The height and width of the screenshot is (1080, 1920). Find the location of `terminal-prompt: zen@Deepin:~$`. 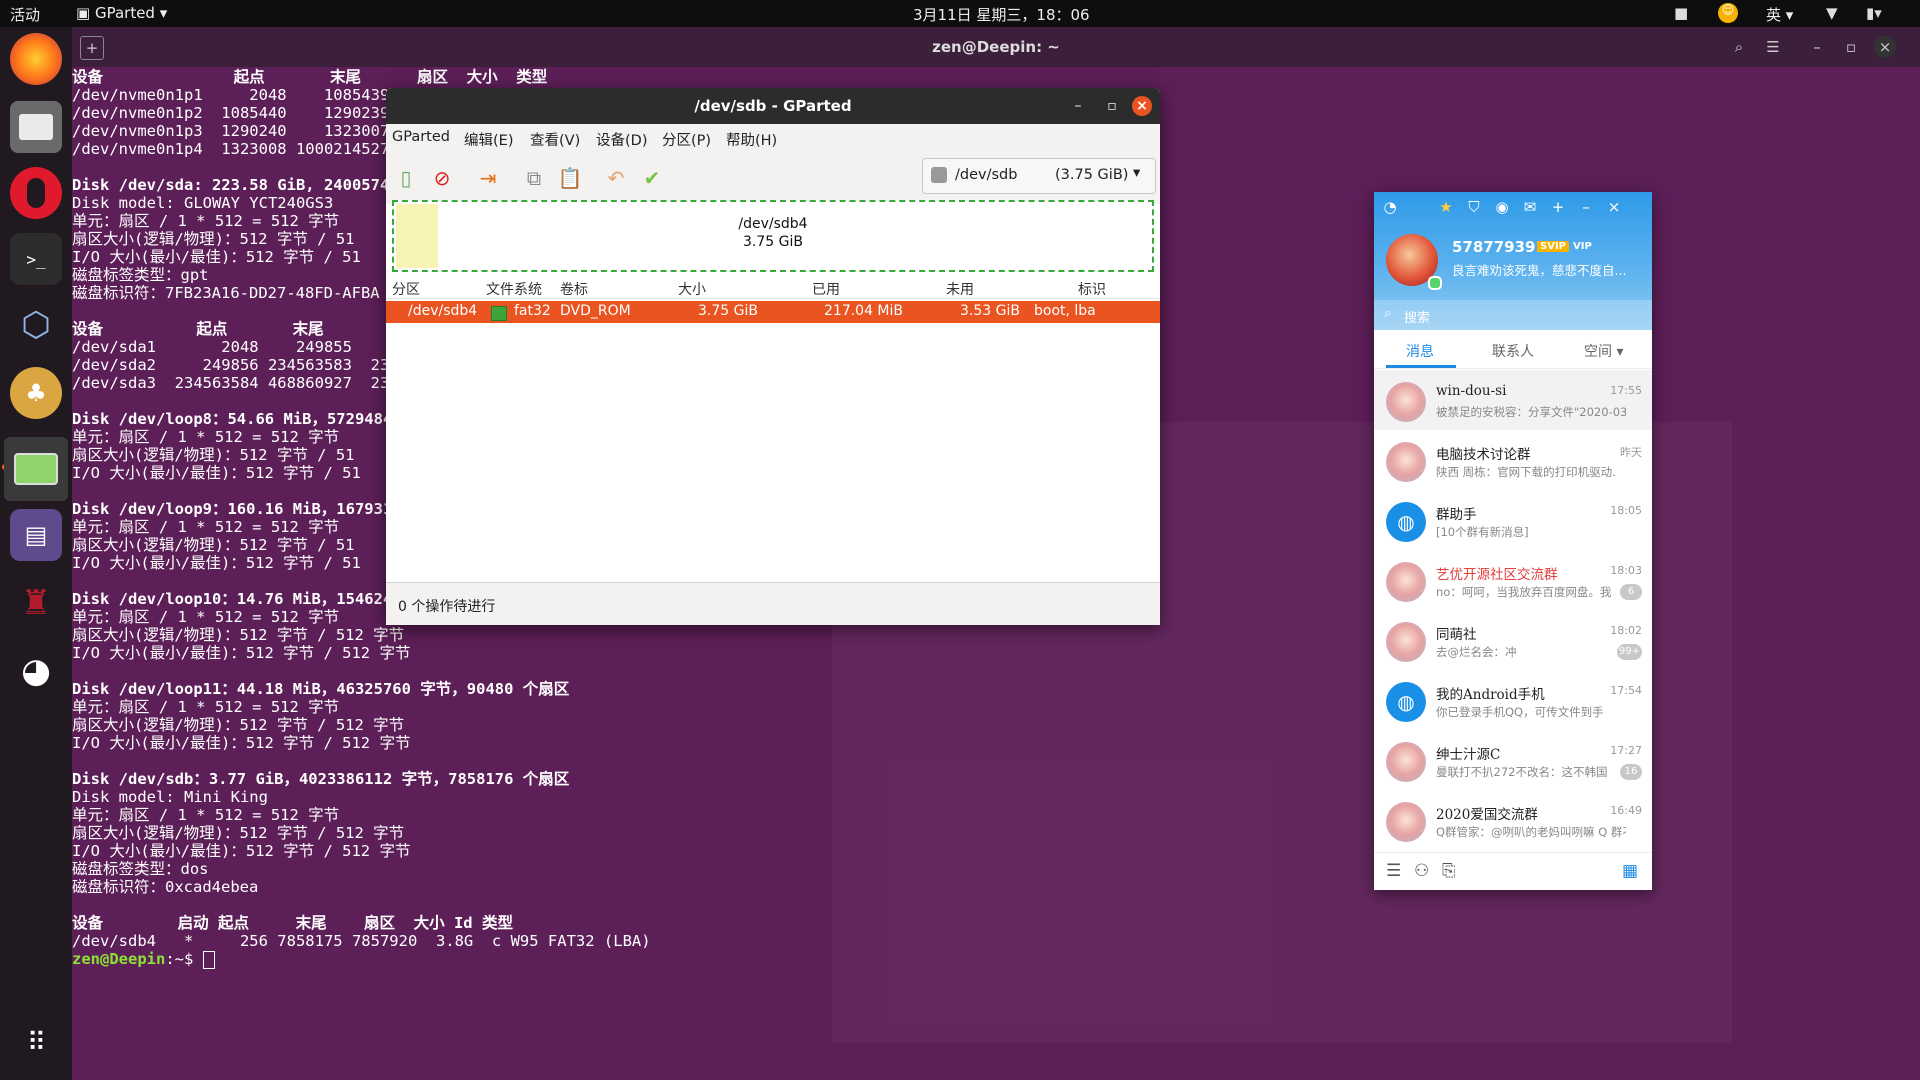

terminal-prompt: zen@Deepin:~$ is located at coordinates (361, 959).